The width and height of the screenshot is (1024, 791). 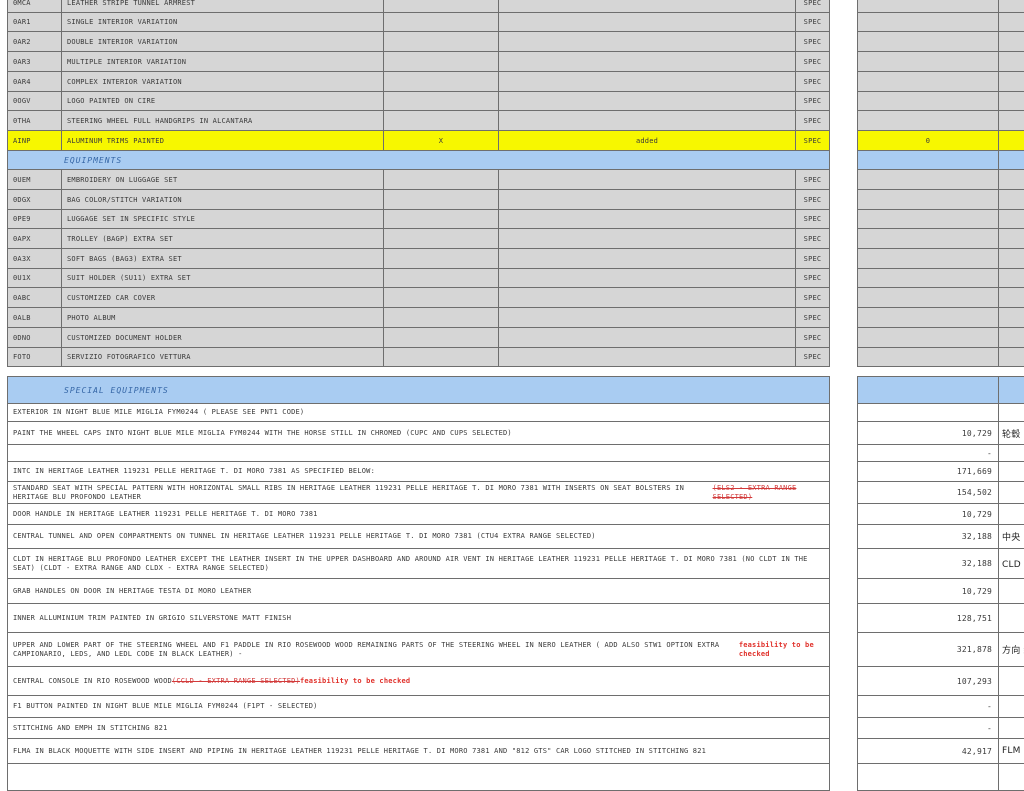 I want to click on highlight-row-spec-cell: SPEC, so click(x=812, y=140).